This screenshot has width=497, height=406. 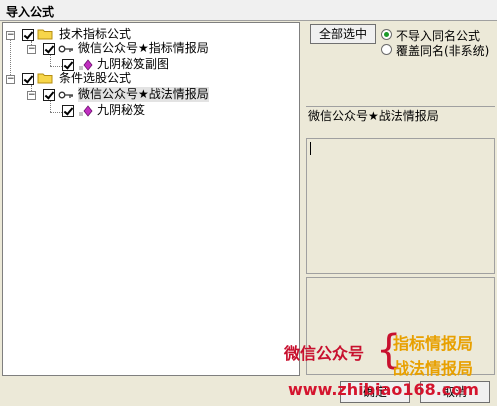 I want to click on overwrite-same-name-label: 覆盖同名(非系统), so click(x=443, y=51).